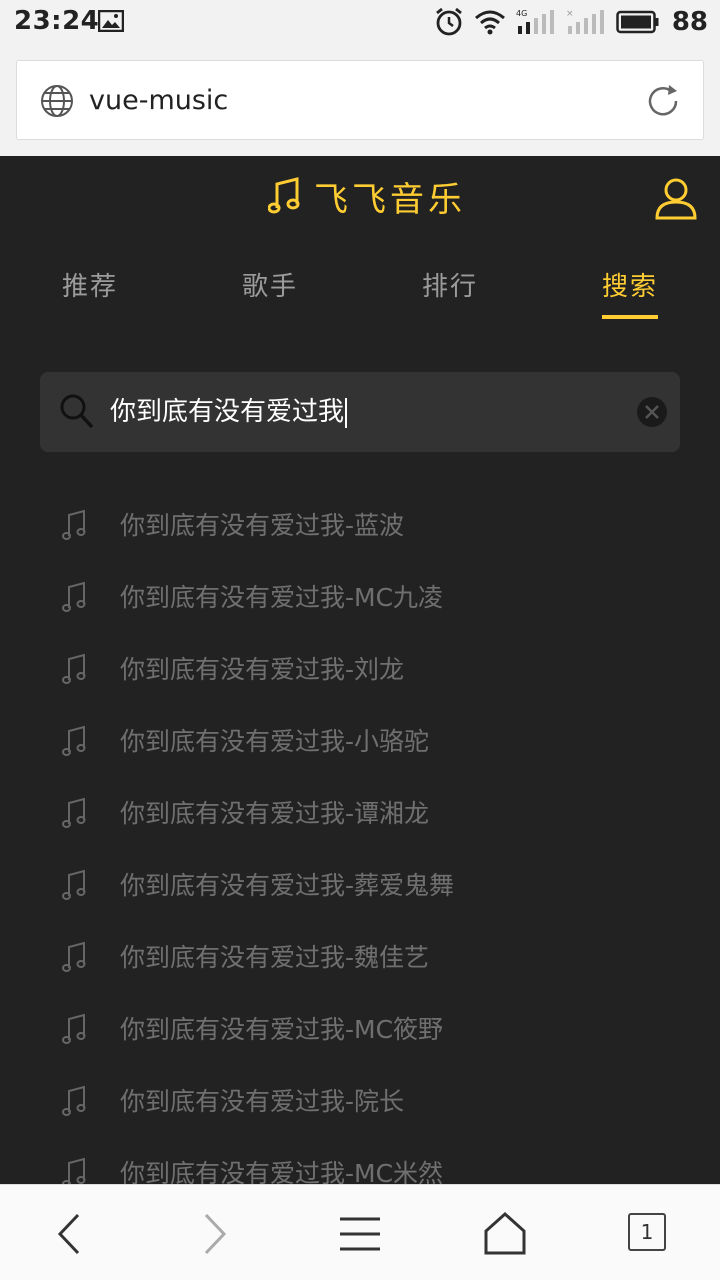 This screenshot has height=1280, width=720. Describe the element at coordinates (227, 412) in the screenshot. I see `search-query: 你到底有没有爱过我` at that location.